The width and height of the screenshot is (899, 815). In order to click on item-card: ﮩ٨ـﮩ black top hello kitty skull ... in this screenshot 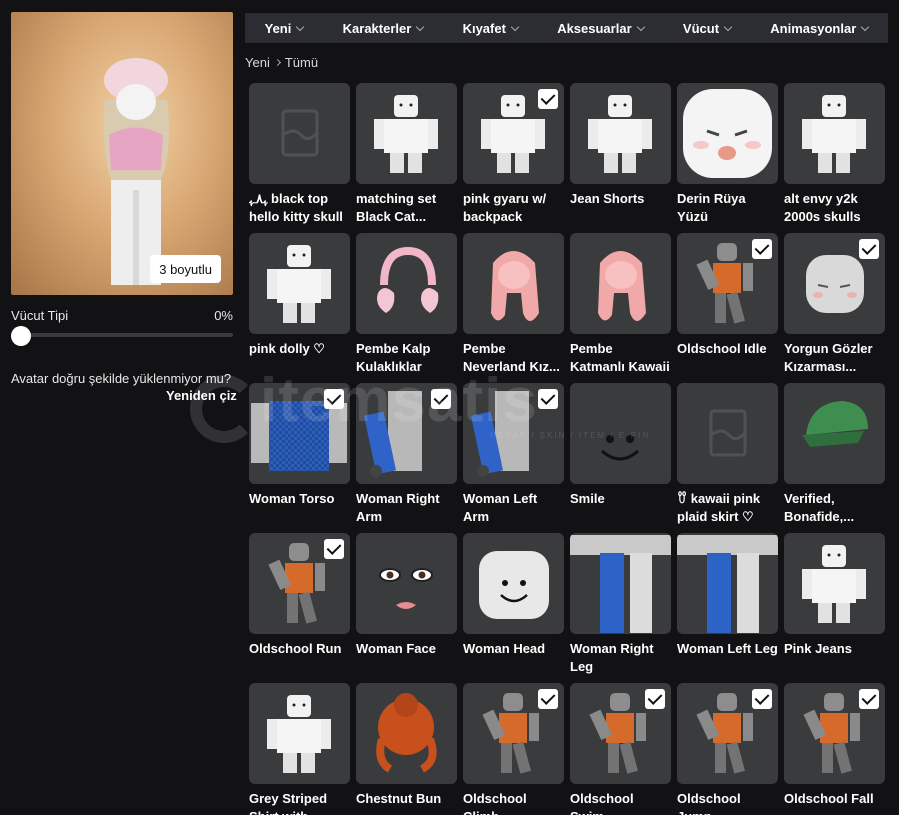, I will do `click(299, 158)`.